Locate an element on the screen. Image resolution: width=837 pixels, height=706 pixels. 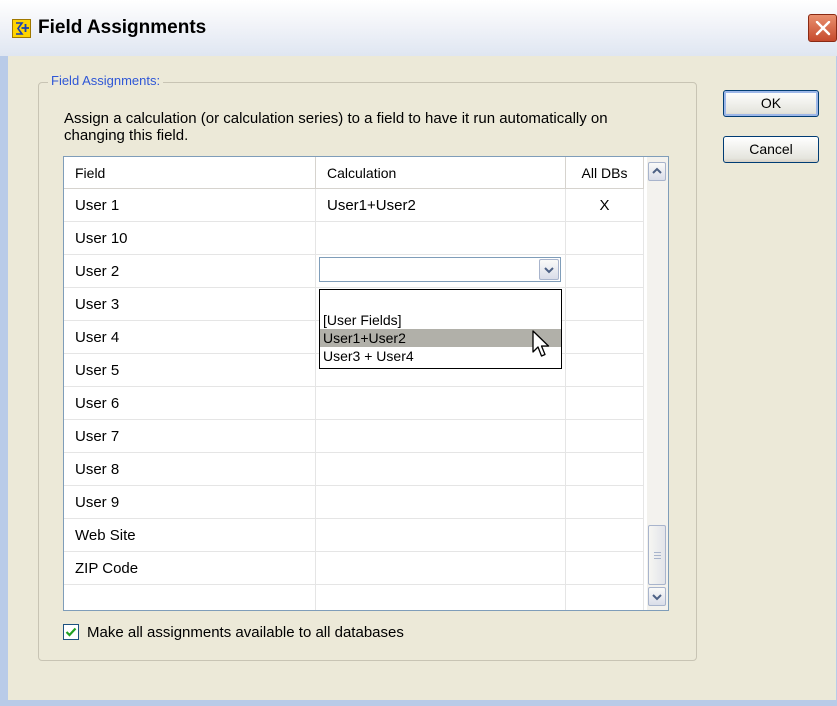
vertical-scrollbar is located at coordinates (657, 383).